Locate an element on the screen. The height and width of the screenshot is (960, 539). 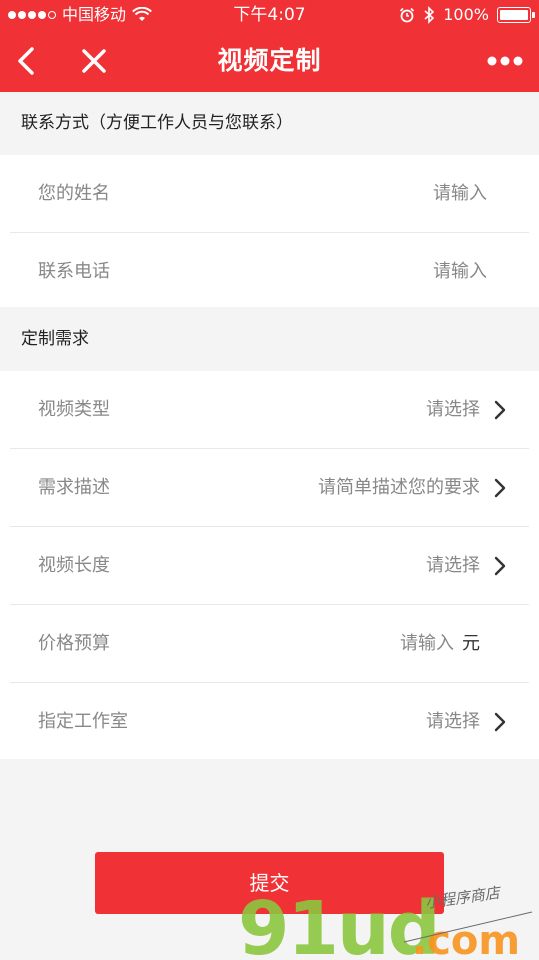
studio-label: 指定工作室 is located at coordinates (83, 721).